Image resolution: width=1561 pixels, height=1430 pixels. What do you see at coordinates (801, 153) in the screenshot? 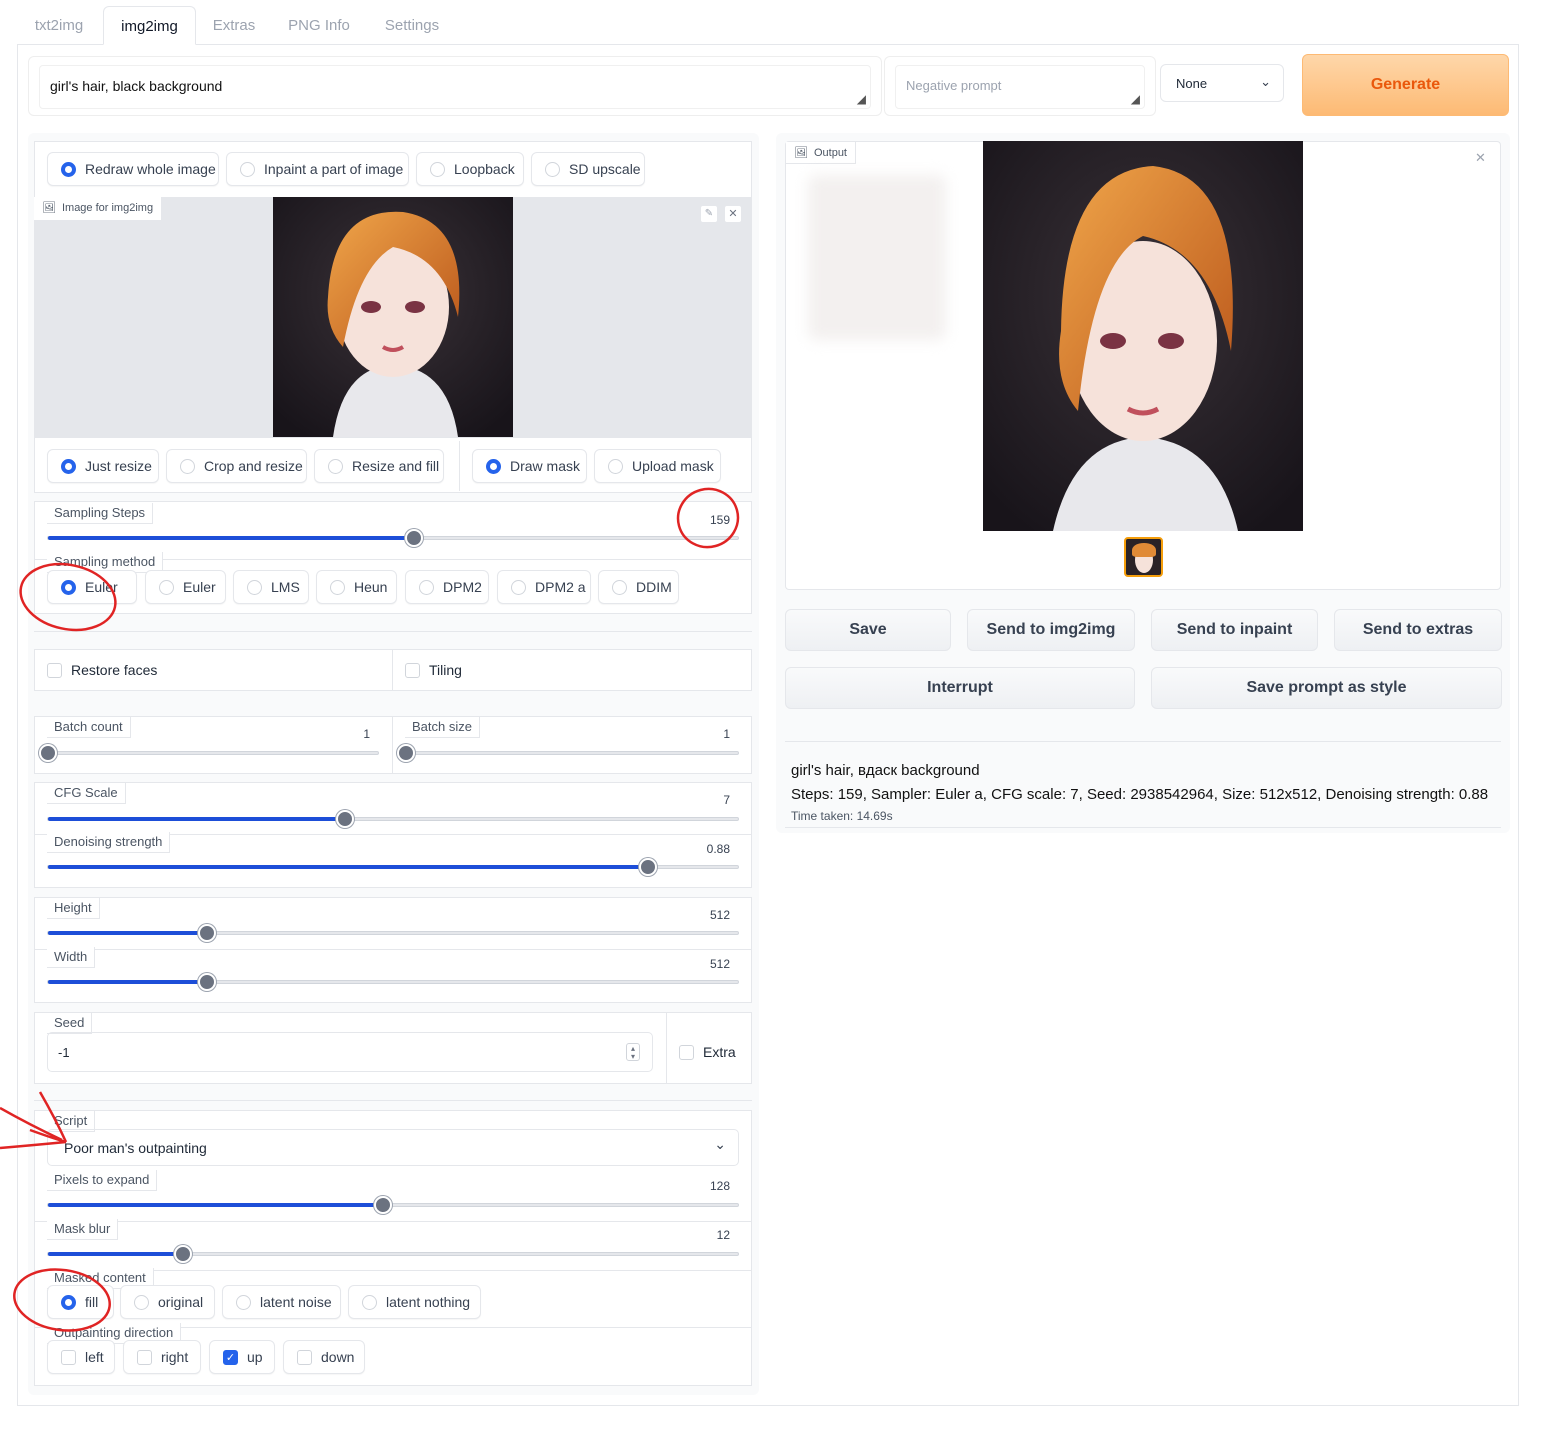
I see `image-icon: 🖼` at bounding box center [801, 153].